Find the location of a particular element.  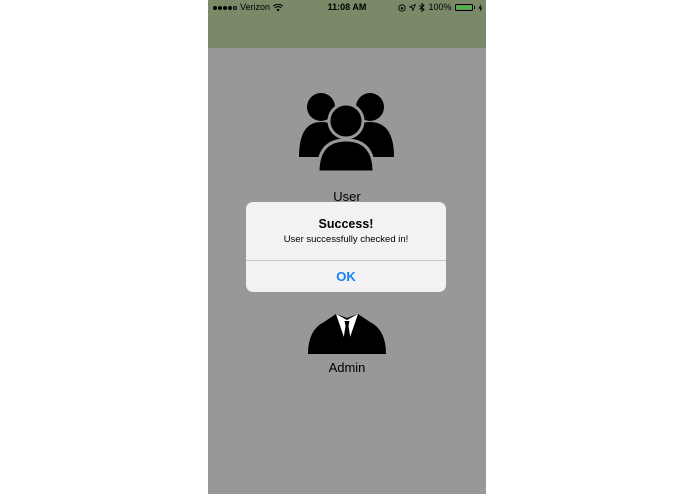

location-arrow-icon is located at coordinates (413, 7).